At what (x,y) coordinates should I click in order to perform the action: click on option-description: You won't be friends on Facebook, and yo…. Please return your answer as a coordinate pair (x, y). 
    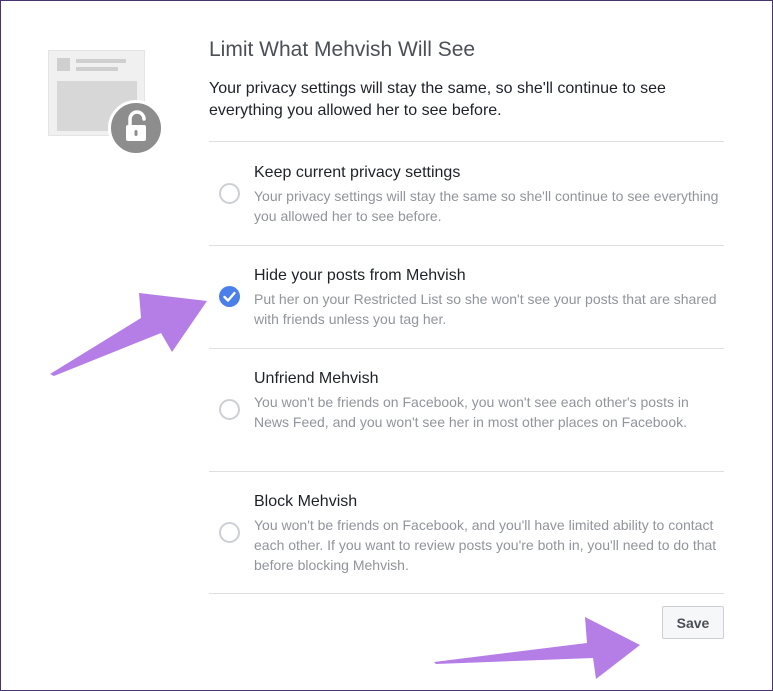
    Looking at the image, I should click on (485, 545).